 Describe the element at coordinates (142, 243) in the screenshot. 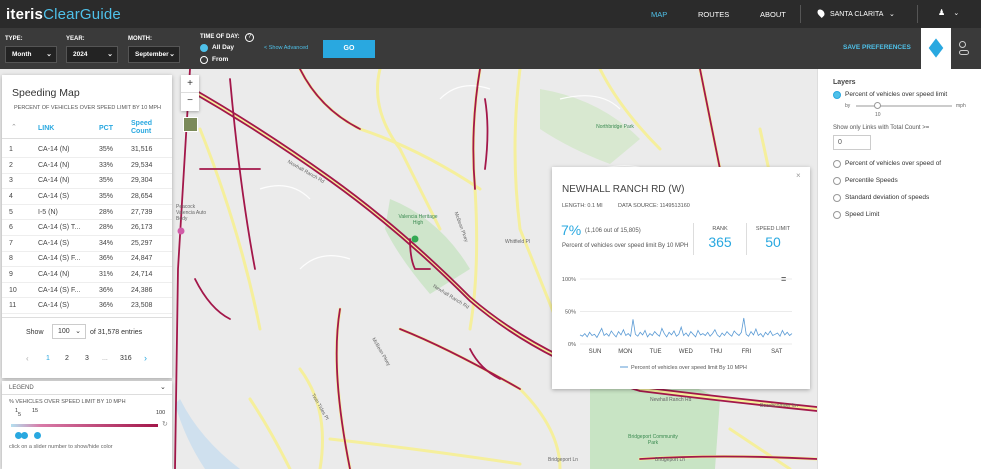

I see `row-count: 25,297` at that location.